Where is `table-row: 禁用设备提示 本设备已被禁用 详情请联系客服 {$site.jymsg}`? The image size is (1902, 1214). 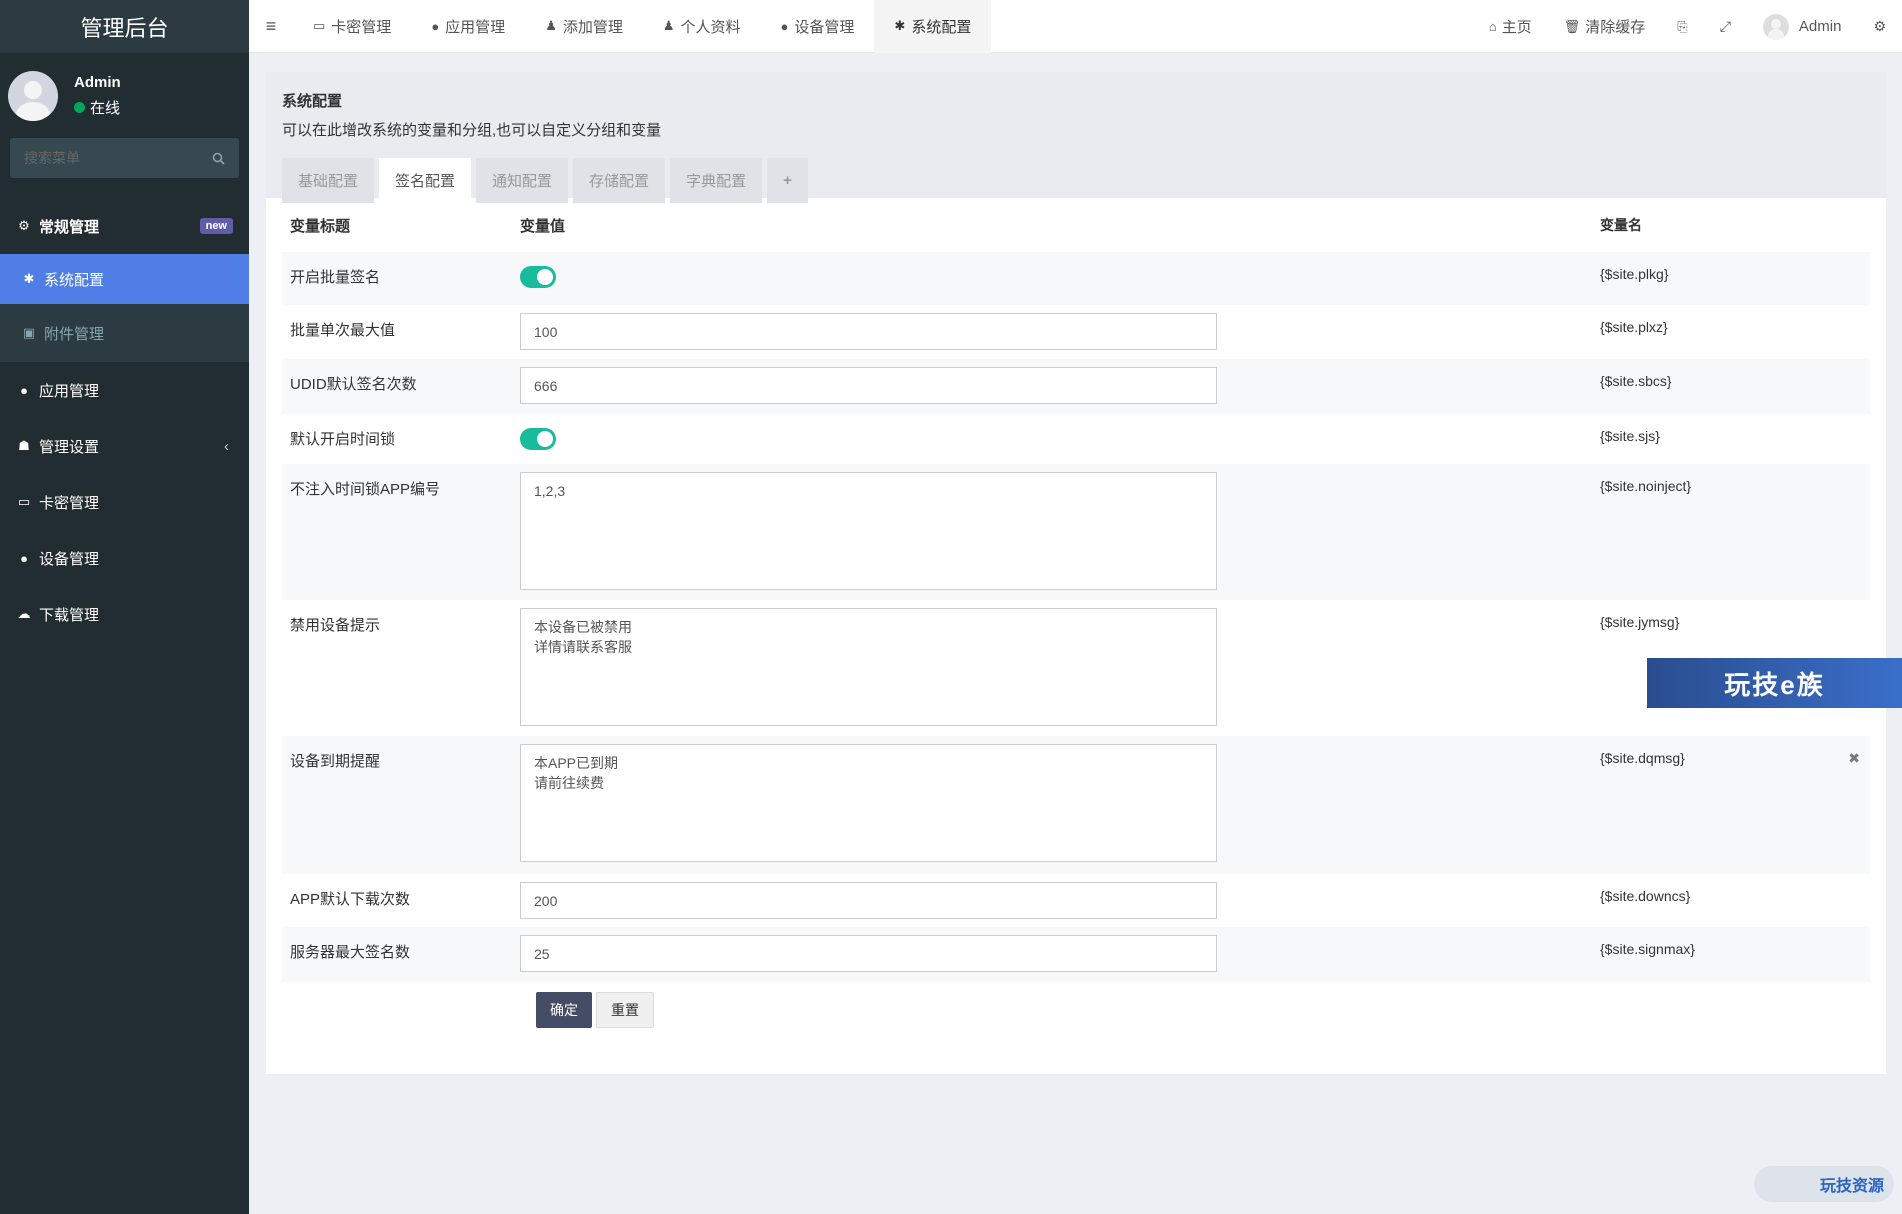 table-row: 禁用设备提示 本设备已被禁用 详情请联系客服 {$site.jymsg} is located at coordinates (1076, 668).